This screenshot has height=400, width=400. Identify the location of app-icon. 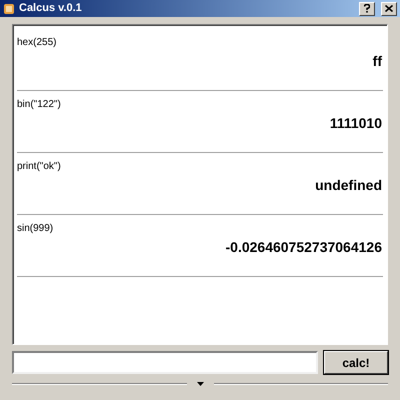
(9, 8).